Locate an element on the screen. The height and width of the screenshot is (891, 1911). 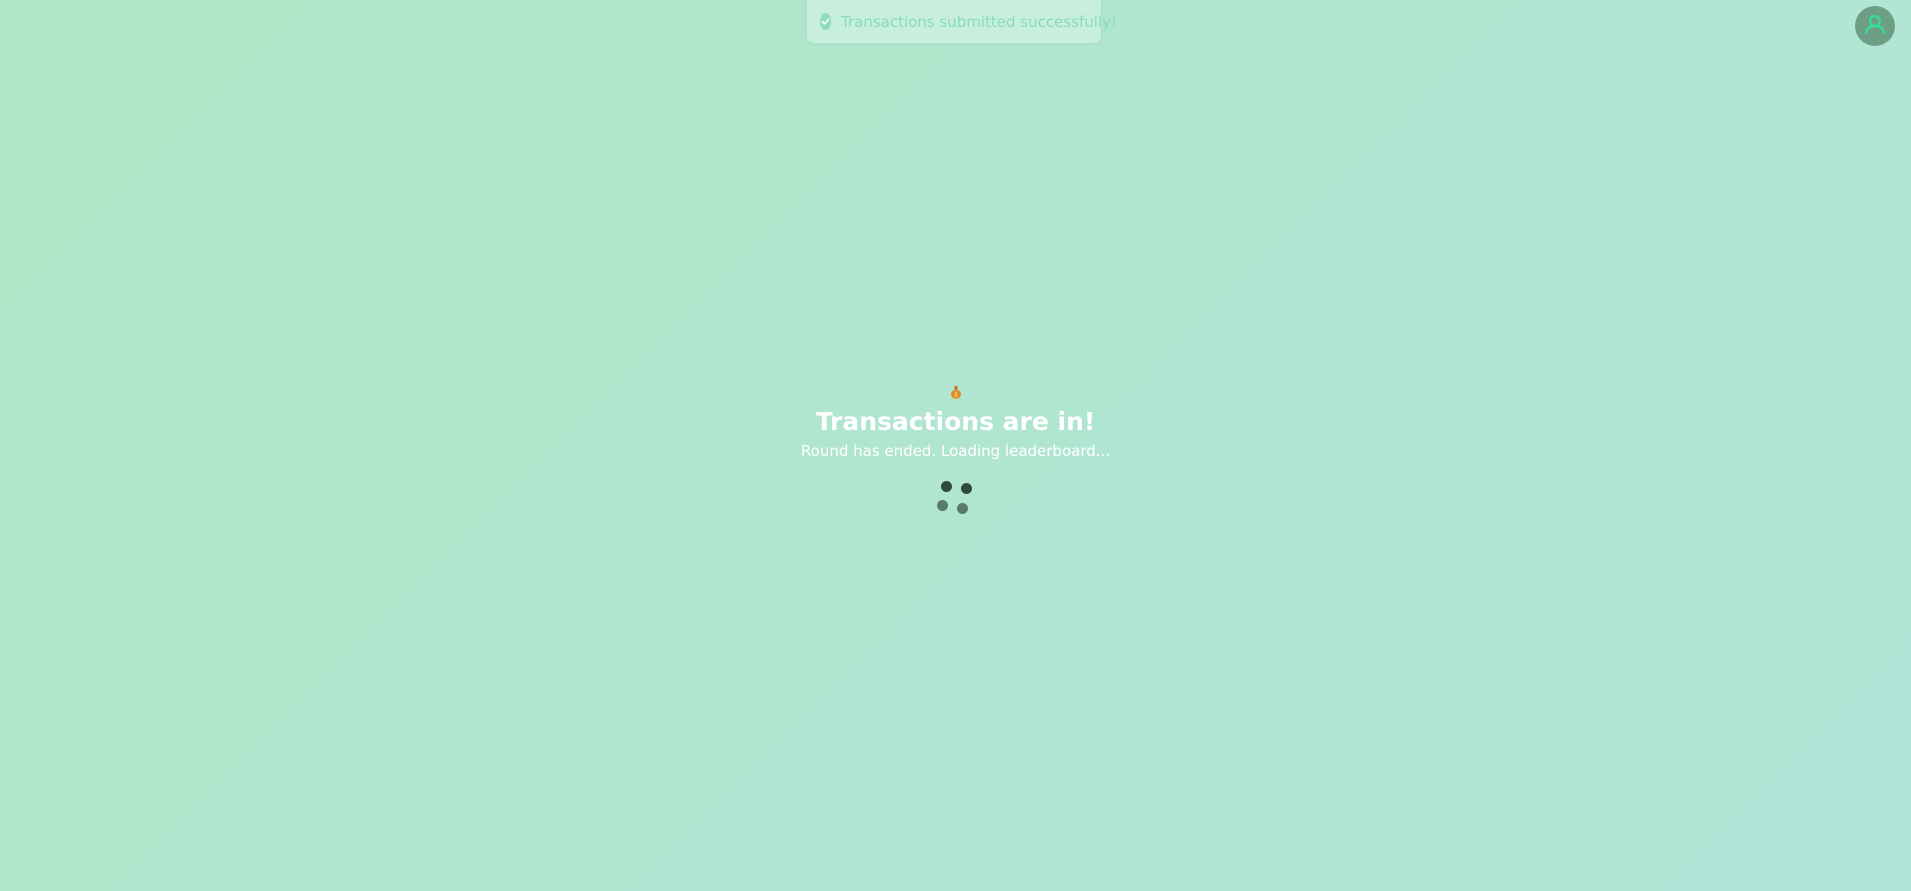
toast-message: Transactions submitted successfully! is located at coordinates (979, 21).